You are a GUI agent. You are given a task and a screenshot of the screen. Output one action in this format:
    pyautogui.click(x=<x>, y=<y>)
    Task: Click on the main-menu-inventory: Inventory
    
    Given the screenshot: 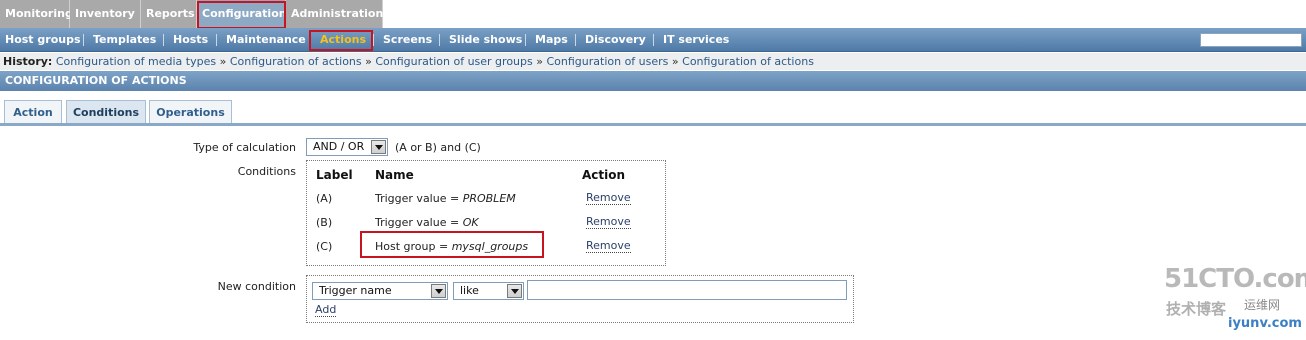 What is the action you would take?
    pyautogui.click(x=105, y=14)
    